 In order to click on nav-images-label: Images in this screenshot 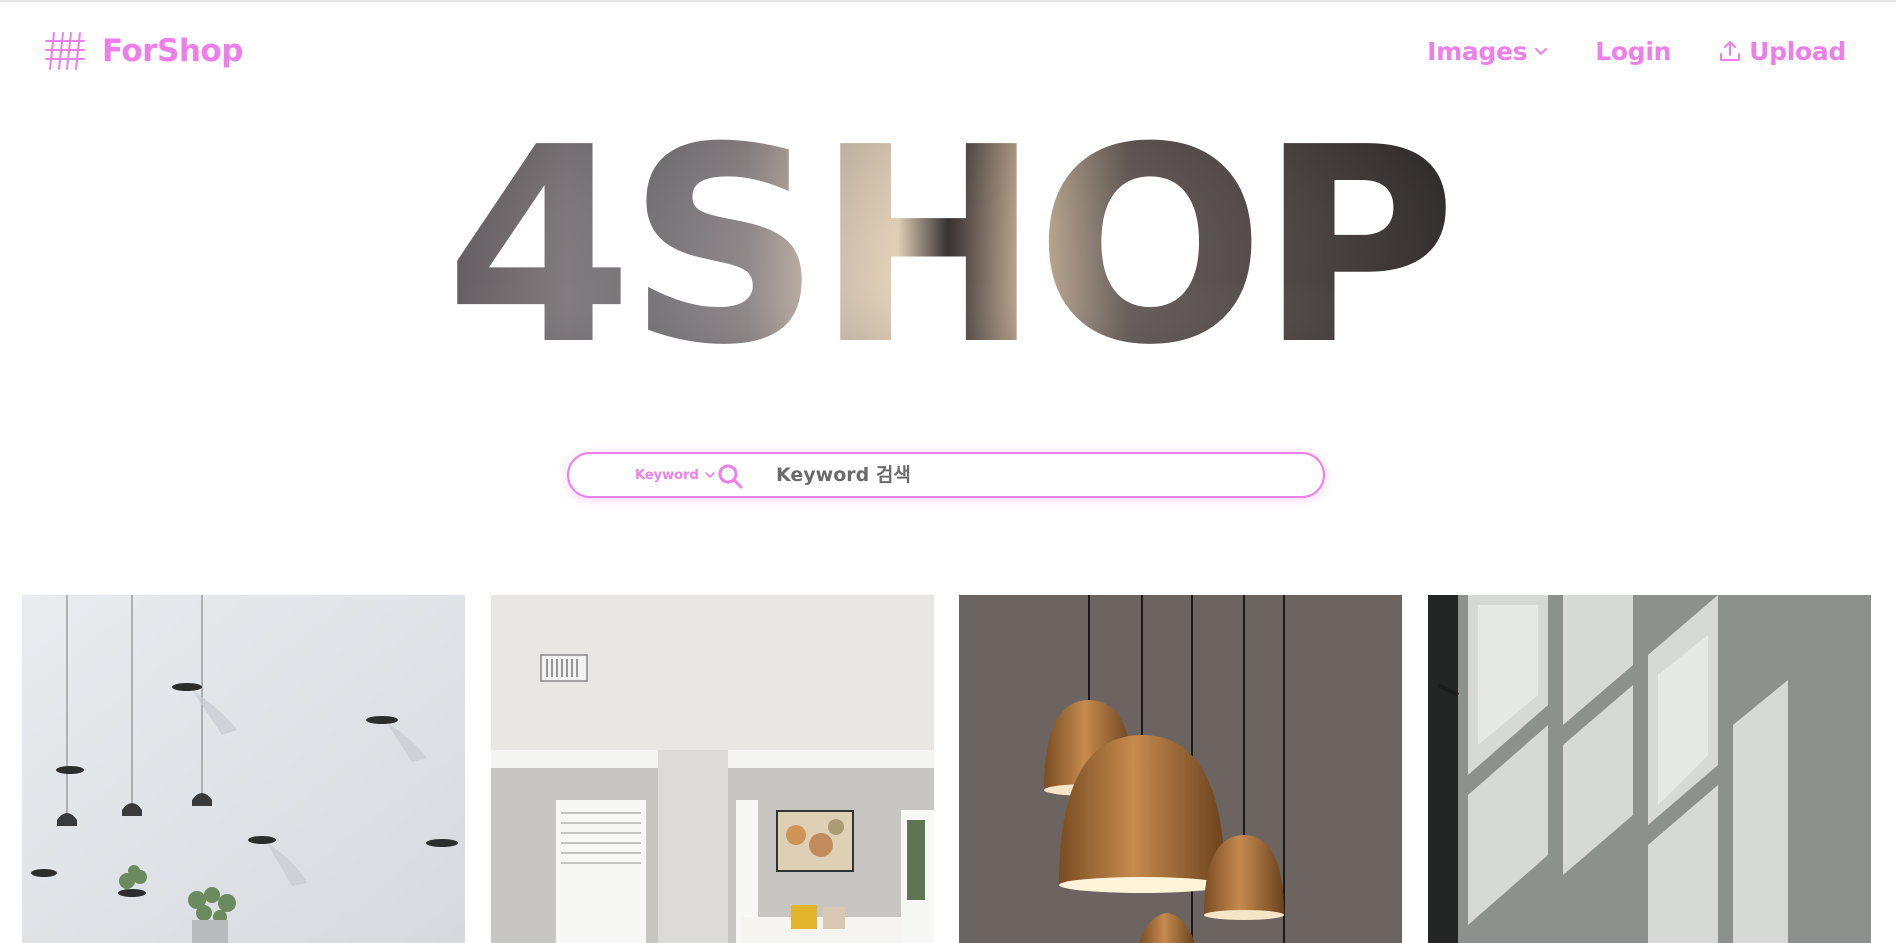, I will do `click(1477, 51)`.